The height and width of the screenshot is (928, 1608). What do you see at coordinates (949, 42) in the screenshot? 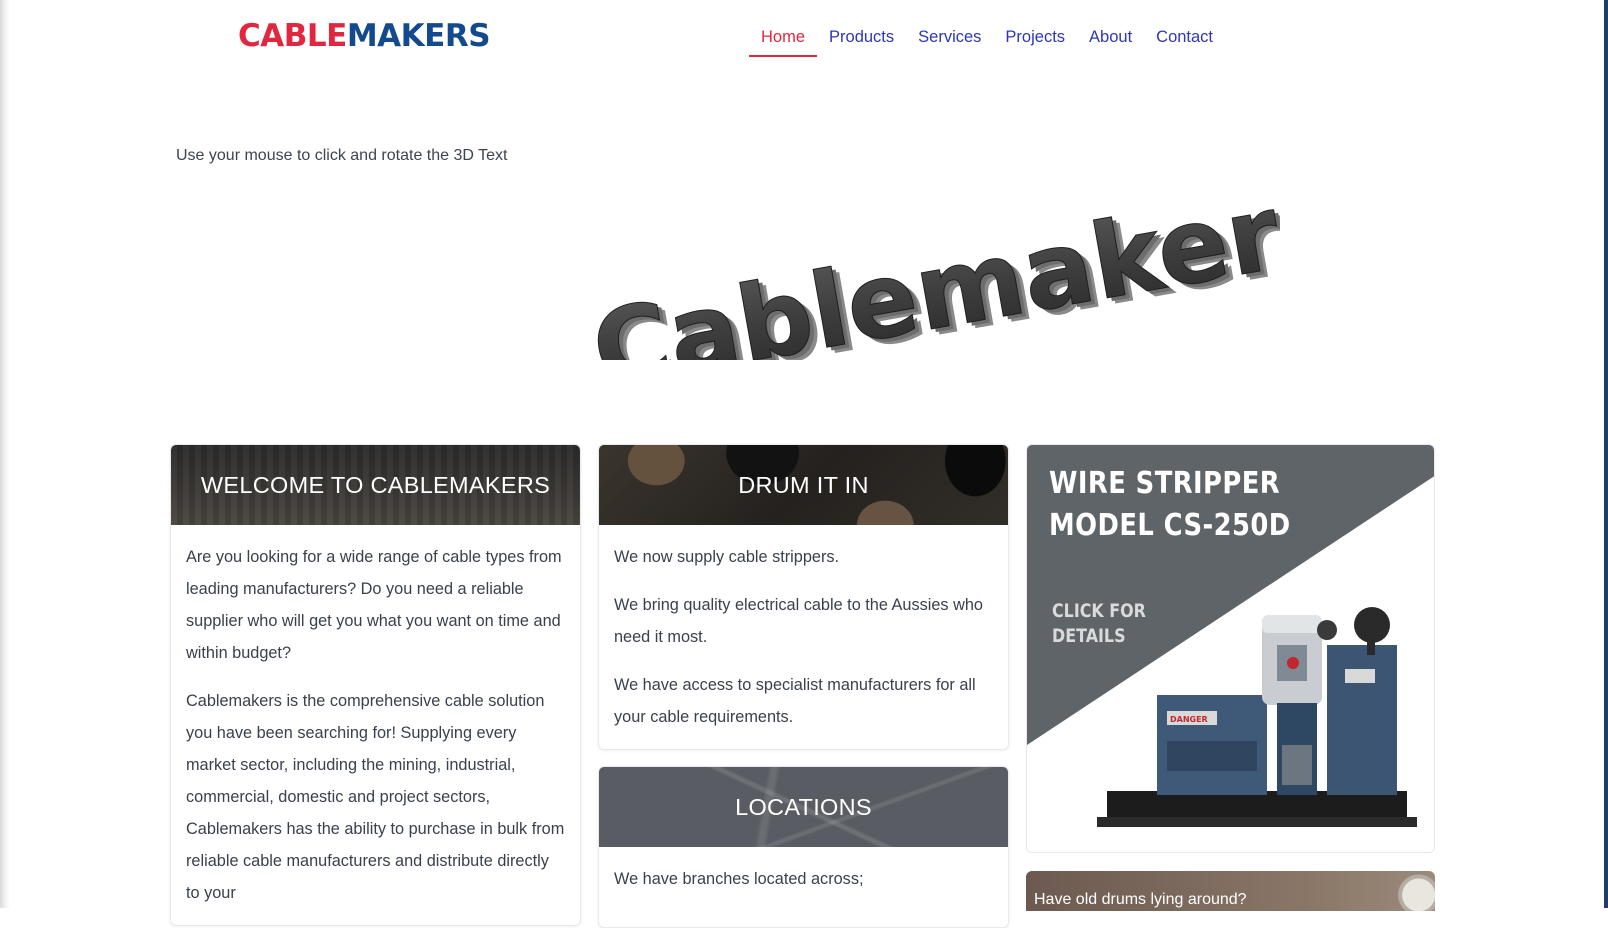
I see `nav-services: Services` at bounding box center [949, 42].